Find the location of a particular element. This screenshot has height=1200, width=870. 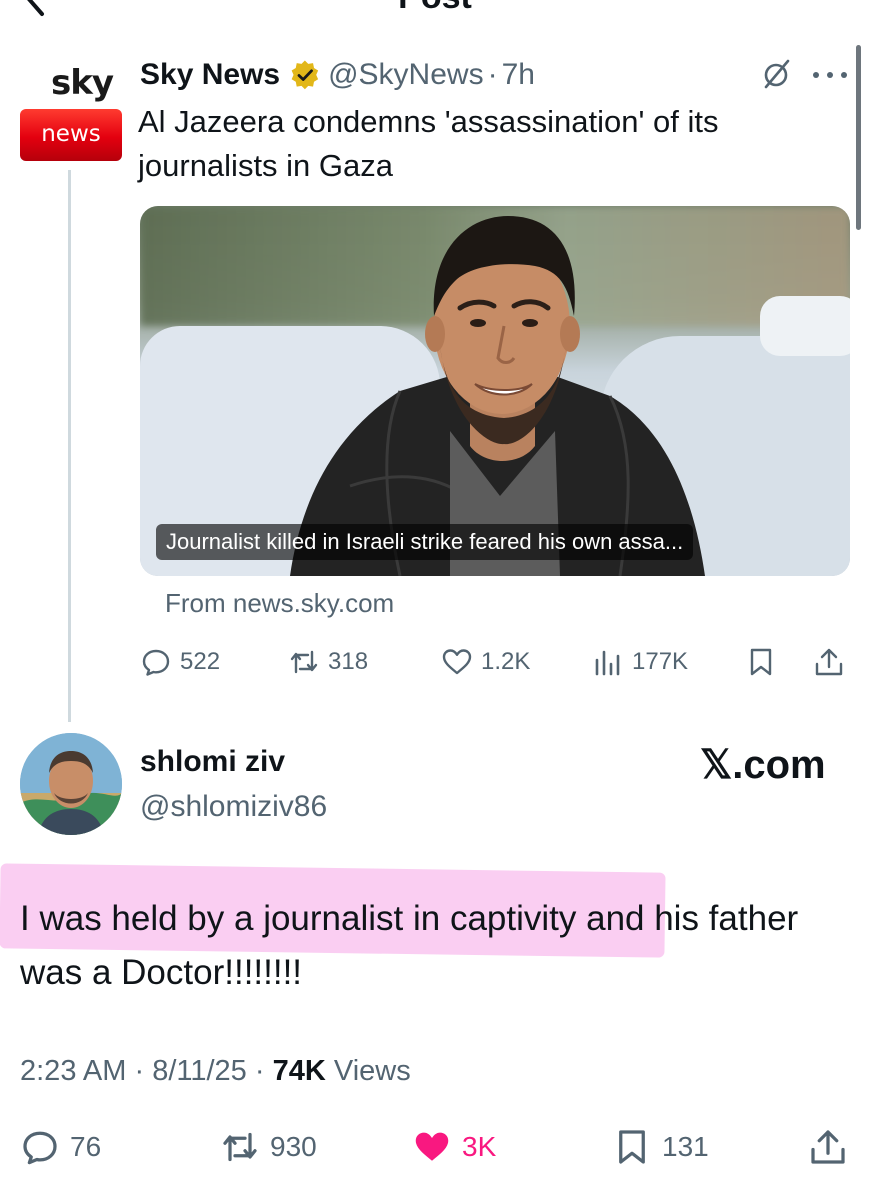

author-handle: @SkyNews is located at coordinates (405, 75).